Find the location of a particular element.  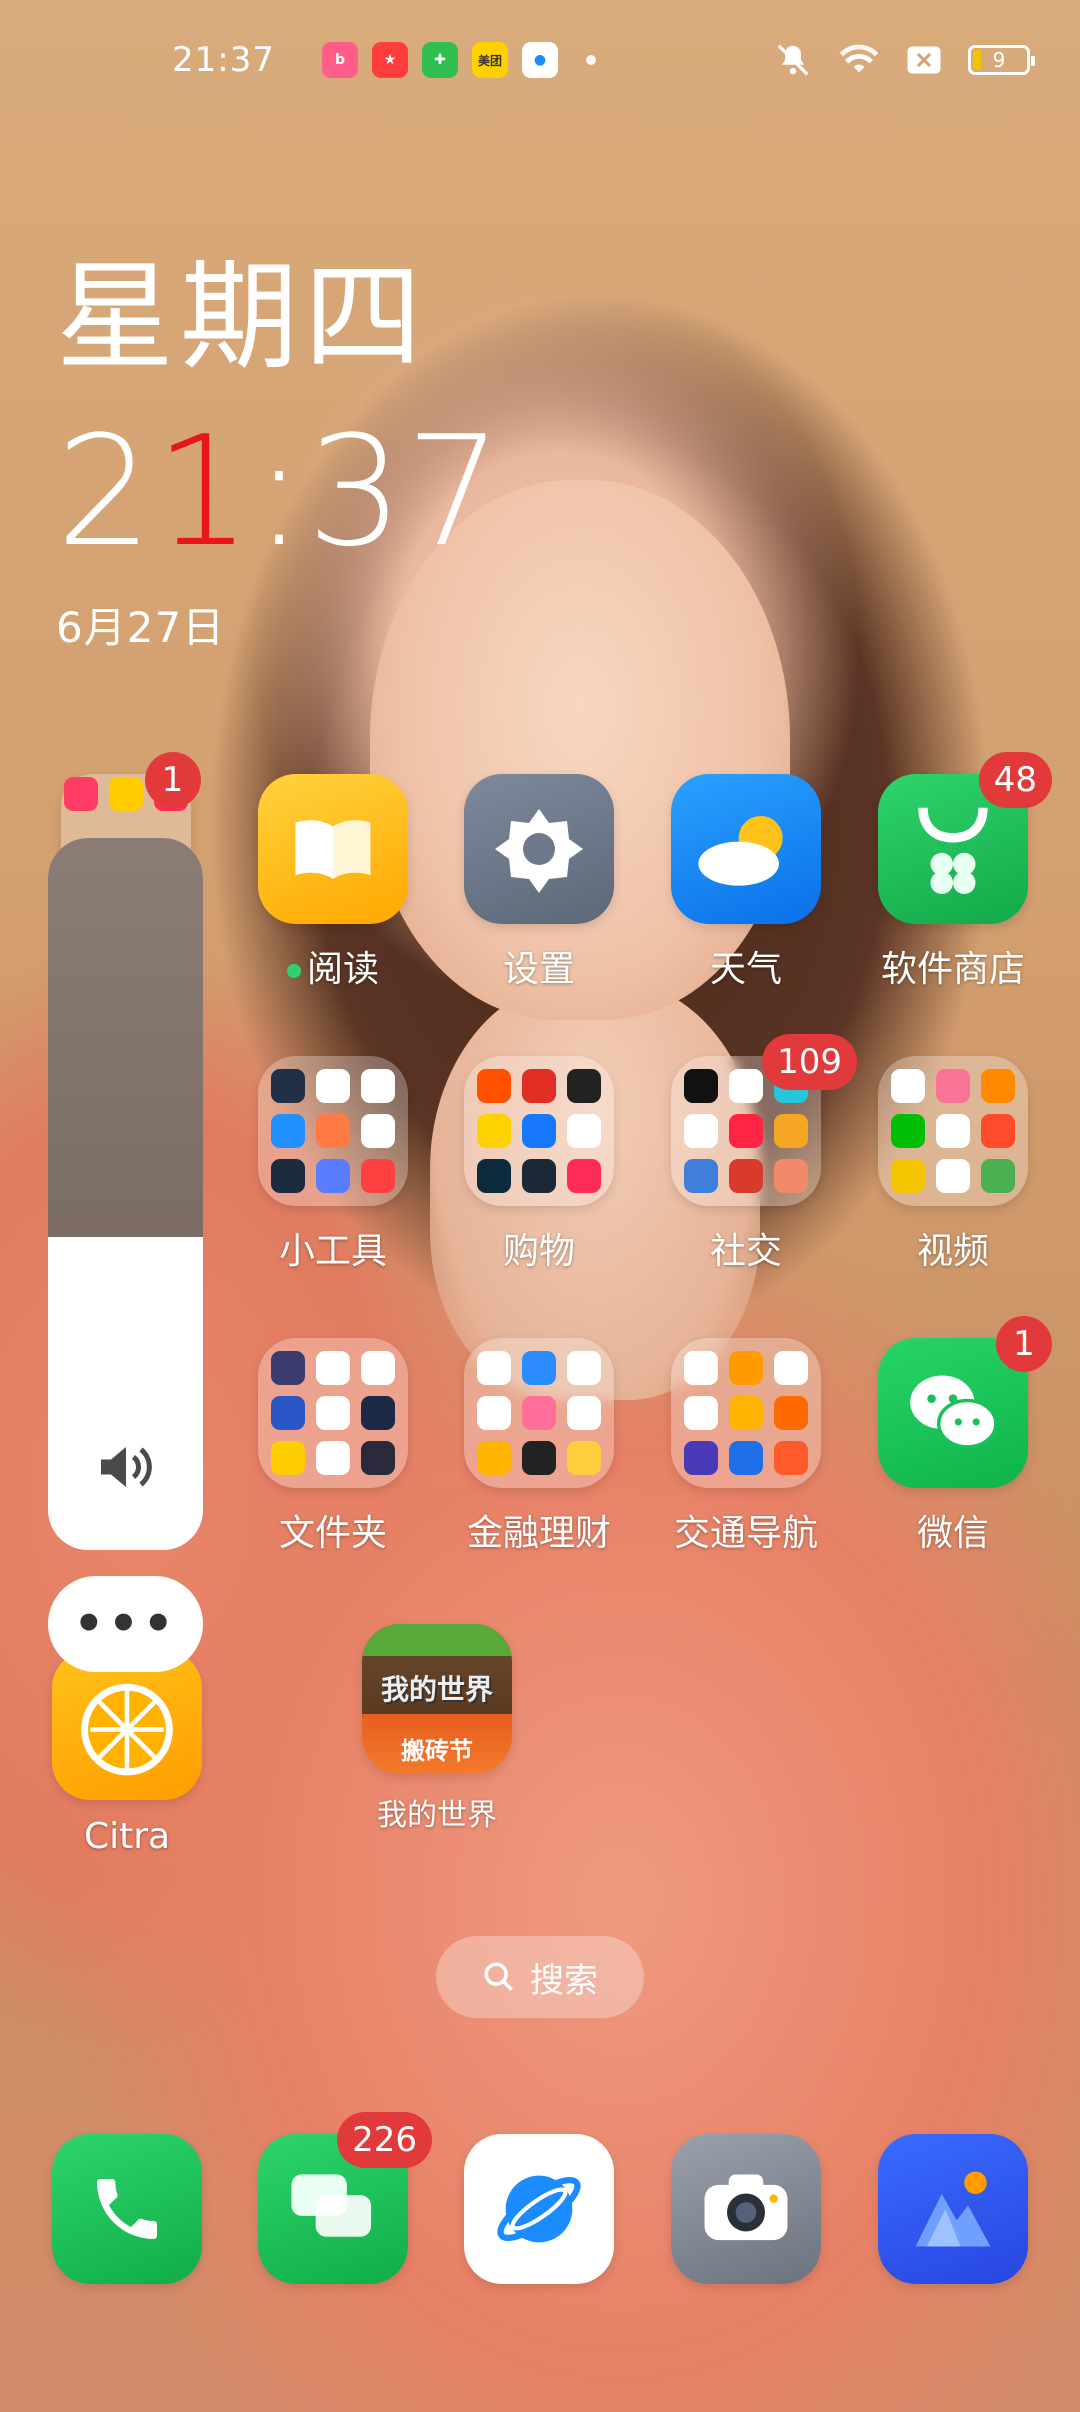

weekday: 星期四 is located at coordinates (242, 317).